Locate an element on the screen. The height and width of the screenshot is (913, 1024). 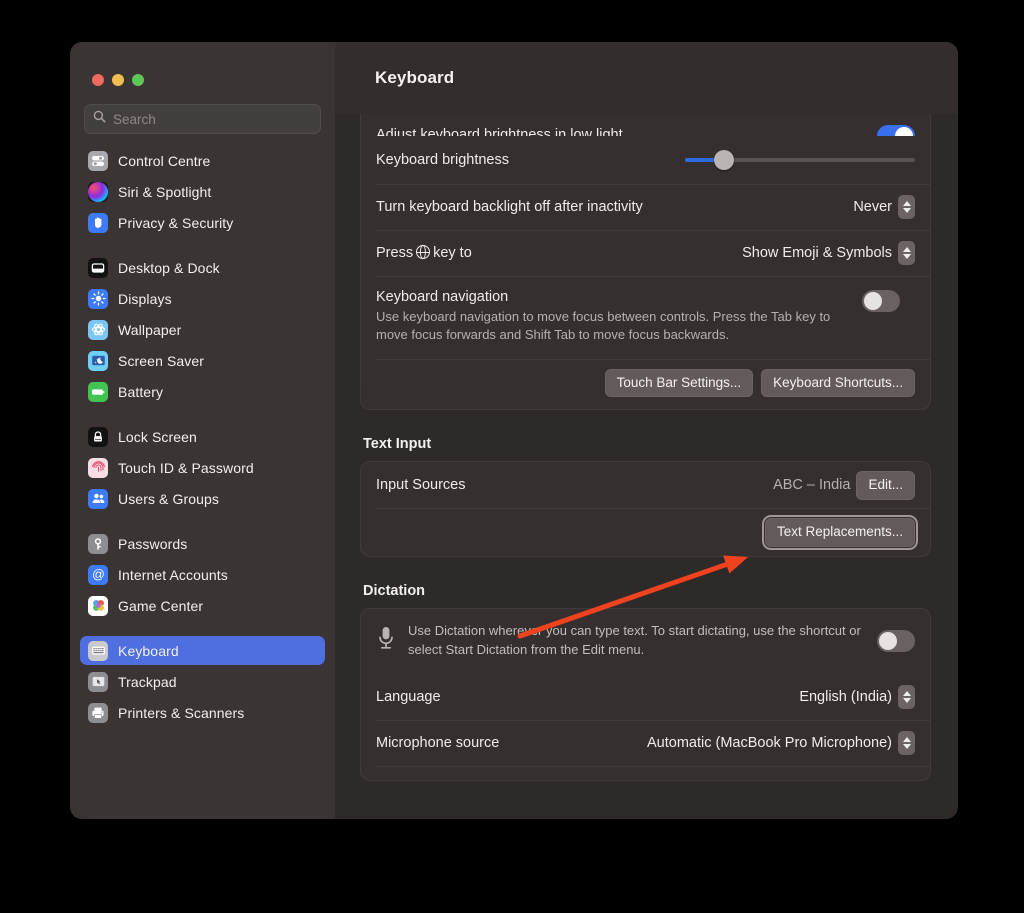
dictation-toggle is located at coordinates (896, 641).